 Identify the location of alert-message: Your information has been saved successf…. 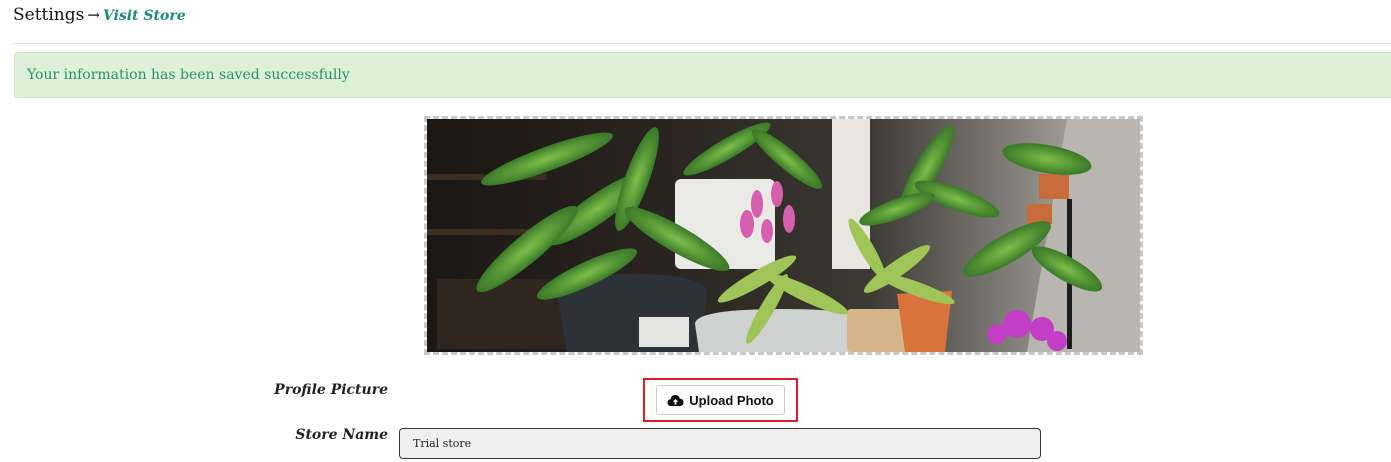
(188, 75).